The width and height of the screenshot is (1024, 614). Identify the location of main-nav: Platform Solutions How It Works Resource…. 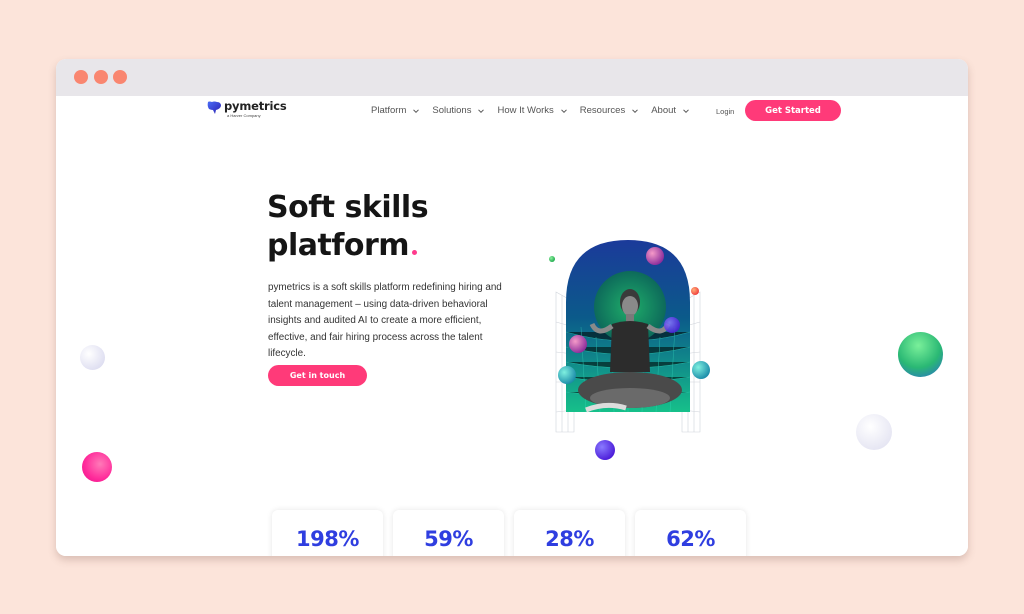
(536, 110).